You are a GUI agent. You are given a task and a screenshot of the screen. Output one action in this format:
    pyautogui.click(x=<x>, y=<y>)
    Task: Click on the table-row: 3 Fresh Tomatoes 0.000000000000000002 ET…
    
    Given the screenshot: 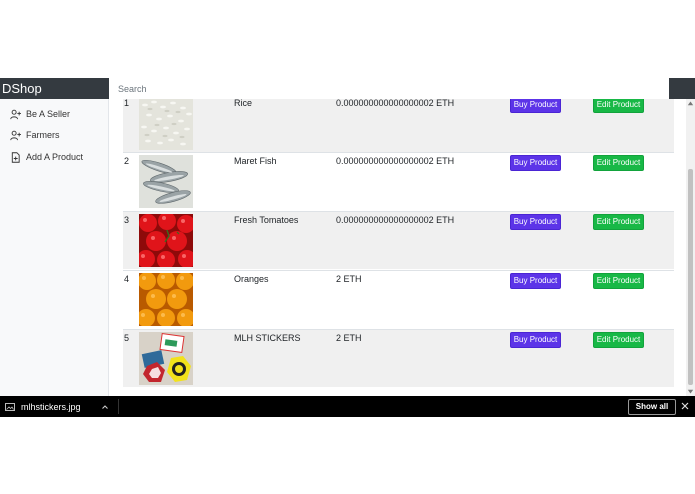 What is the action you would take?
    pyautogui.click(x=398, y=240)
    